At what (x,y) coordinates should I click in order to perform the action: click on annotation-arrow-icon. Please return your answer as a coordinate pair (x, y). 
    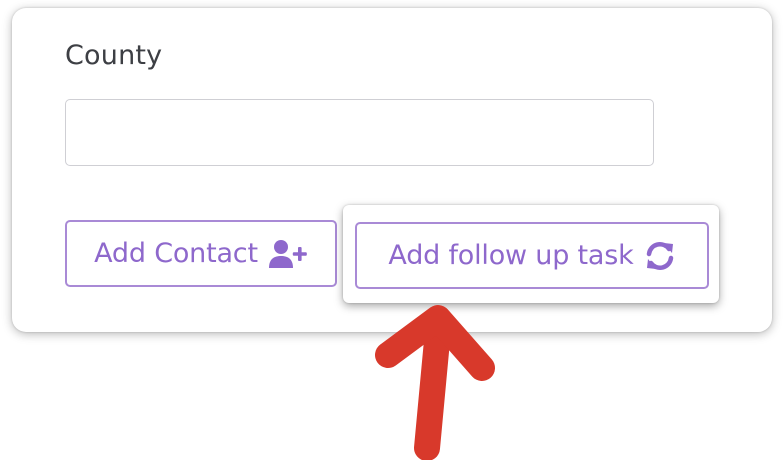
    Looking at the image, I should click on (435, 382).